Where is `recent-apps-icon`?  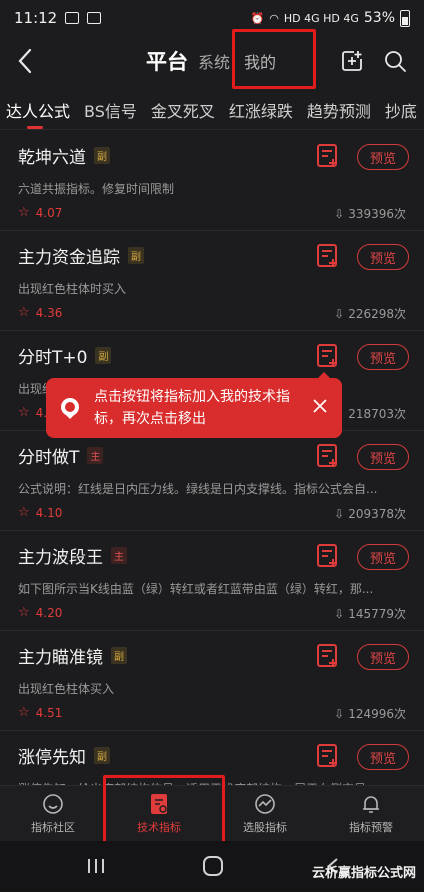
recent-apps-icon is located at coordinates (96, 866).